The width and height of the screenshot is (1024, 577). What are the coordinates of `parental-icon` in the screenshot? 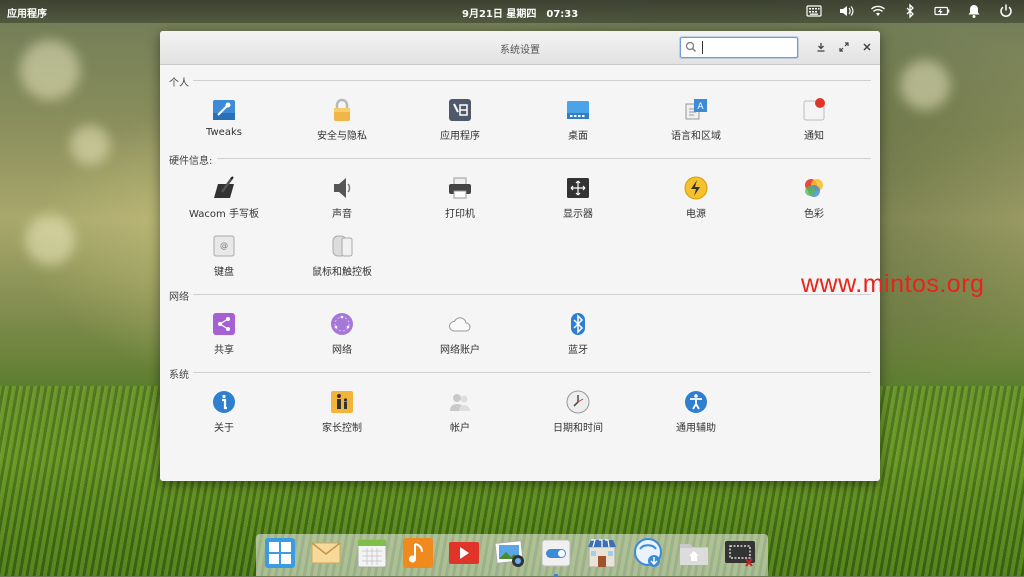 It's located at (342, 402).